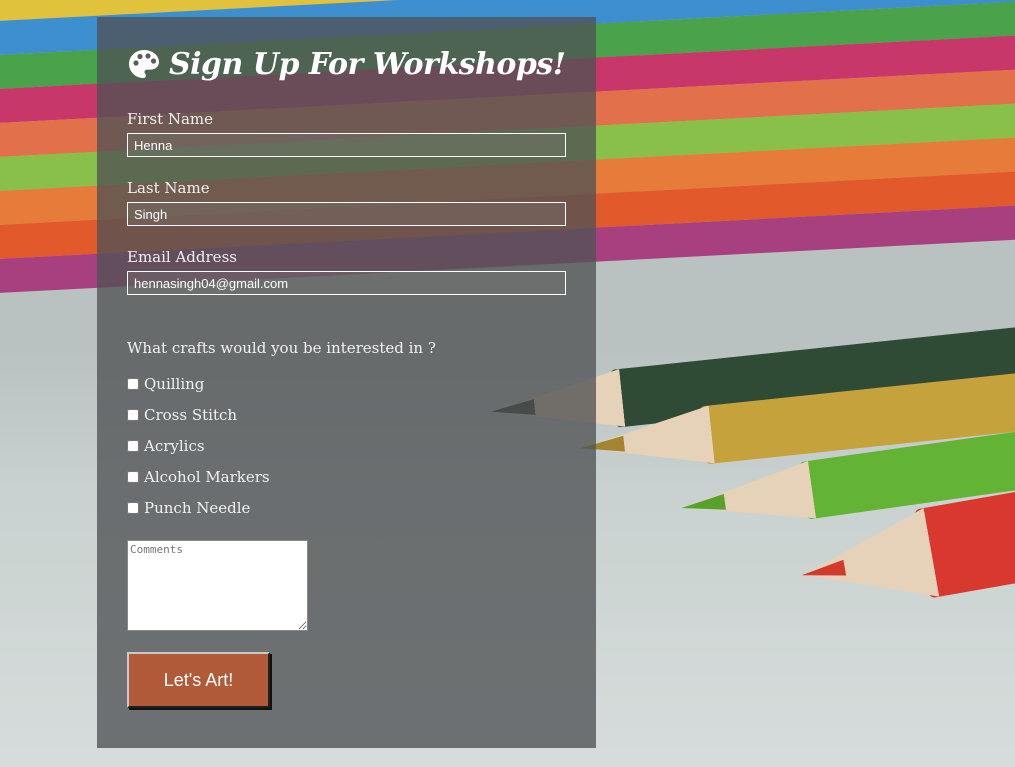  Describe the element at coordinates (174, 445) in the screenshot. I see `craft-label: Acrylics` at that location.